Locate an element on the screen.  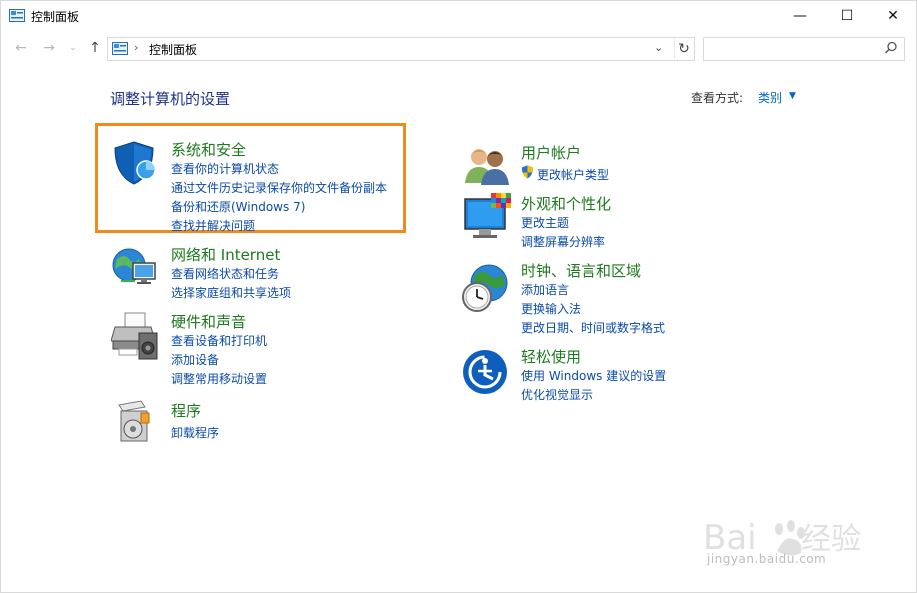
link-file-history-backup: 通过文件历史记录保存你的文件备份副本 is located at coordinates (279, 187).